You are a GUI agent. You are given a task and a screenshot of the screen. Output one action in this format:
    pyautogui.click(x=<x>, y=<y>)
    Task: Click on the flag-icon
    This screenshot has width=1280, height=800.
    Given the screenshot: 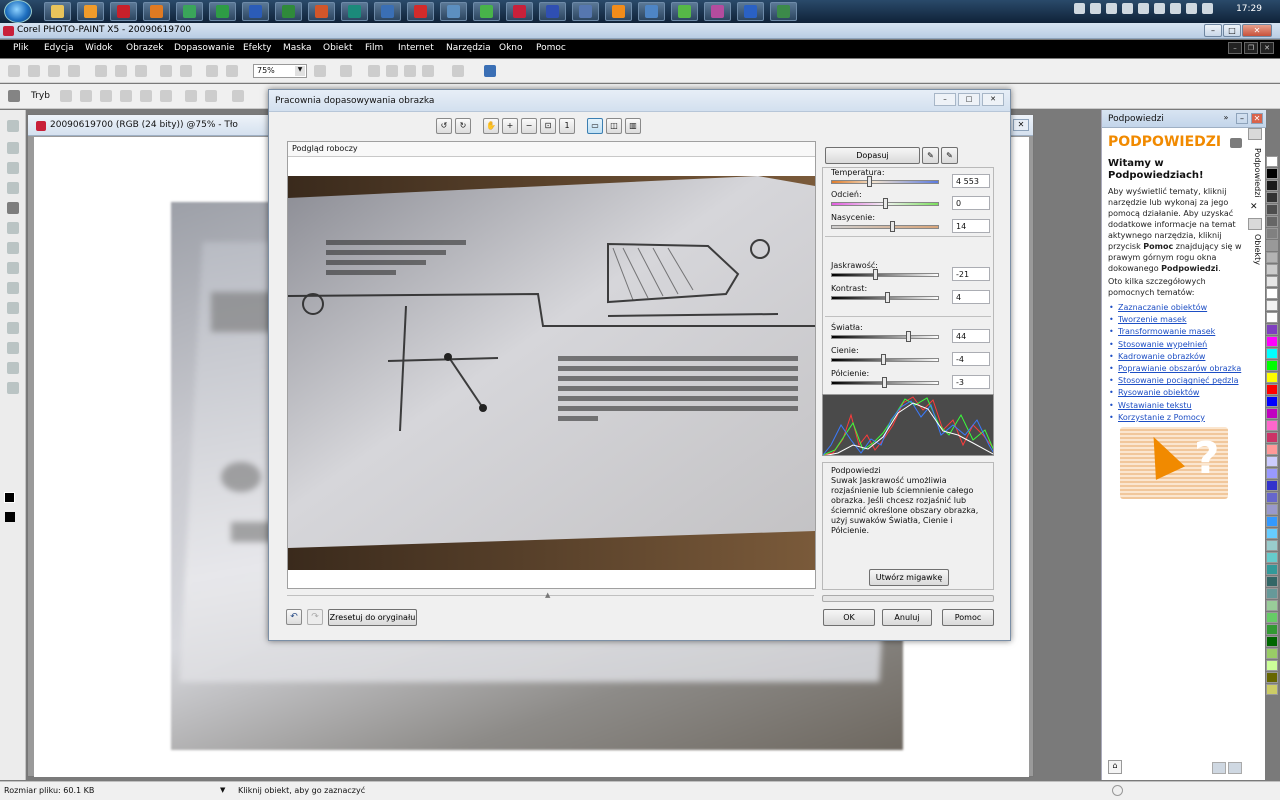 What is the action you would take?
    pyautogui.click(x=1160, y=8)
    